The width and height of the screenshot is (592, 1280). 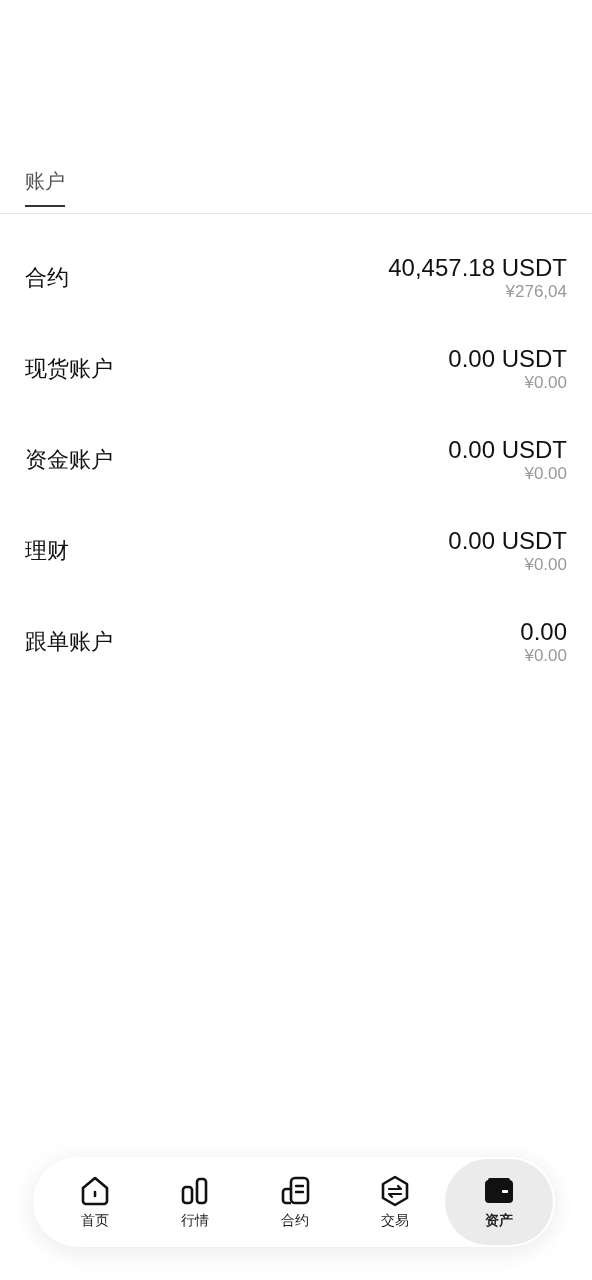 I want to click on nav-tab: 交易, so click(x=395, y=1202).